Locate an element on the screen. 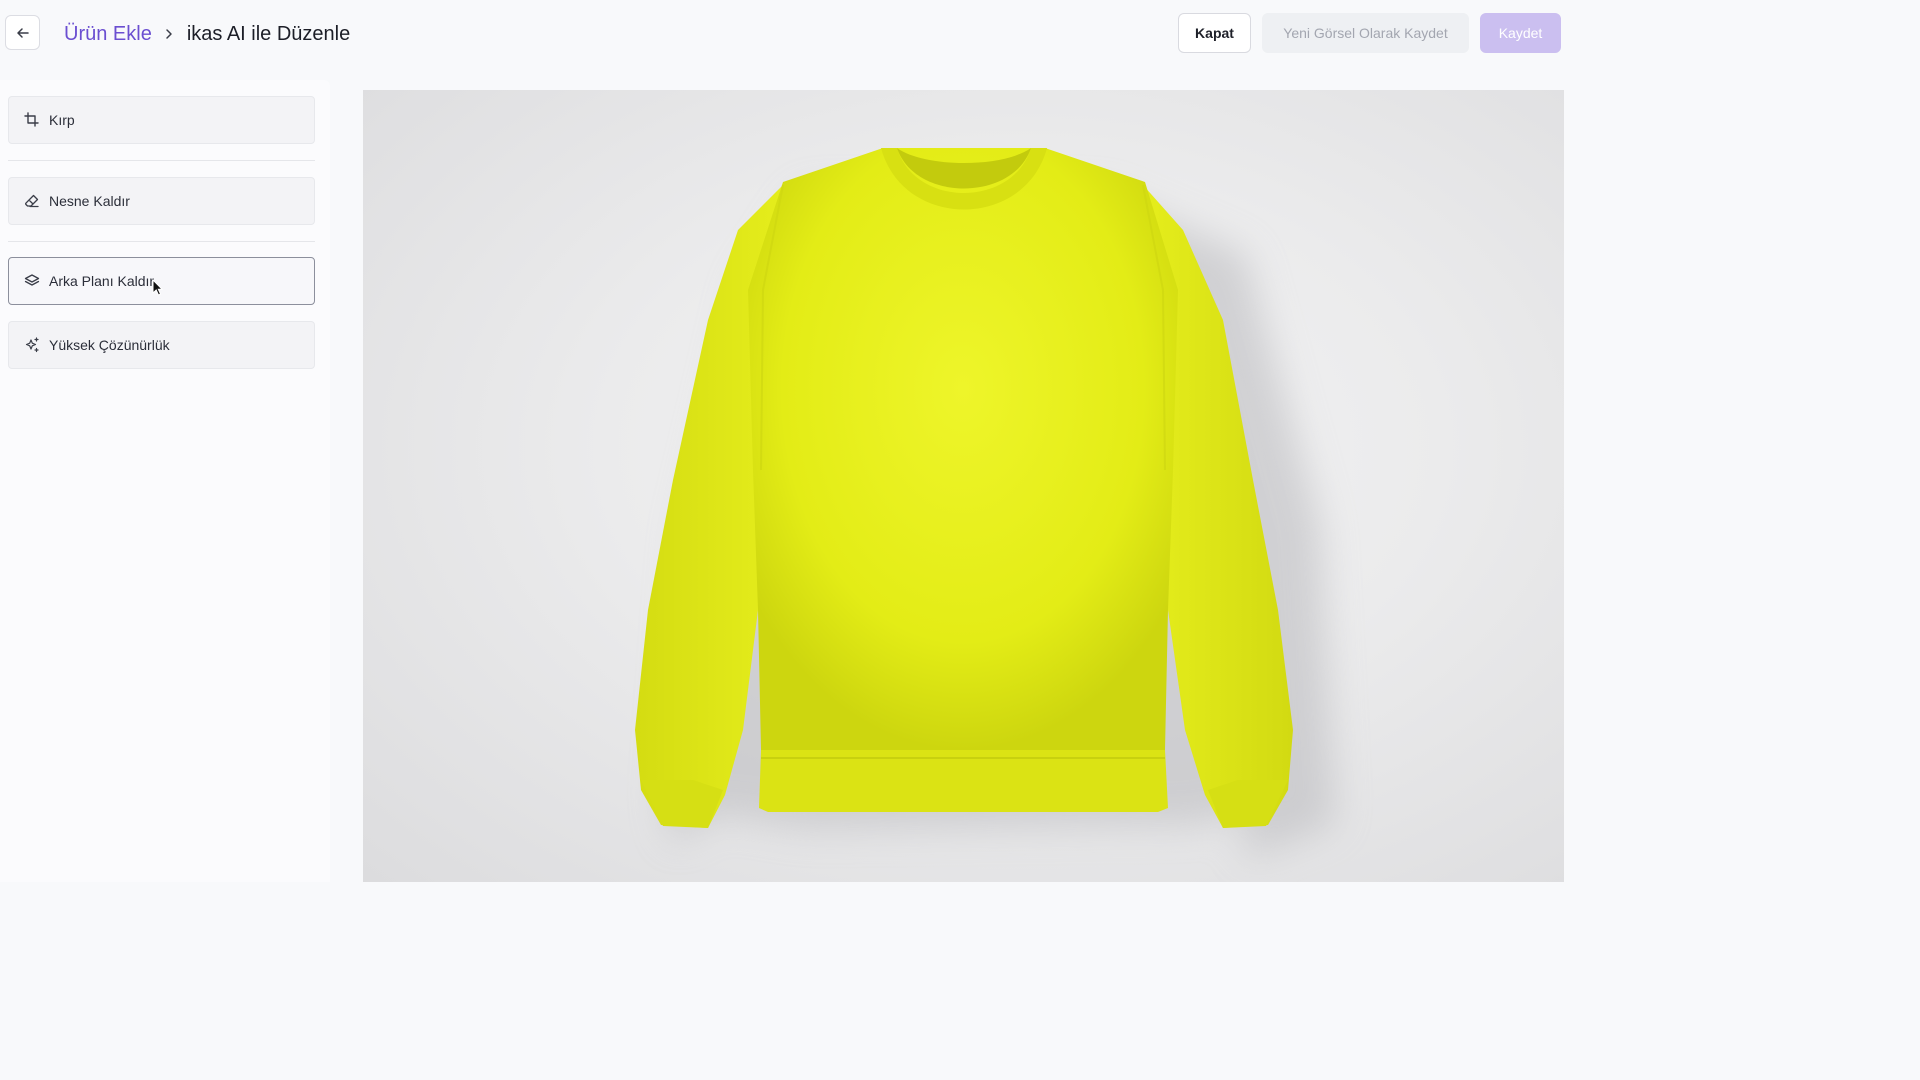 This screenshot has height=1080, width=1920. tool-remove-background: Arka Planı Kaldır is located at coordinates (161, 281).